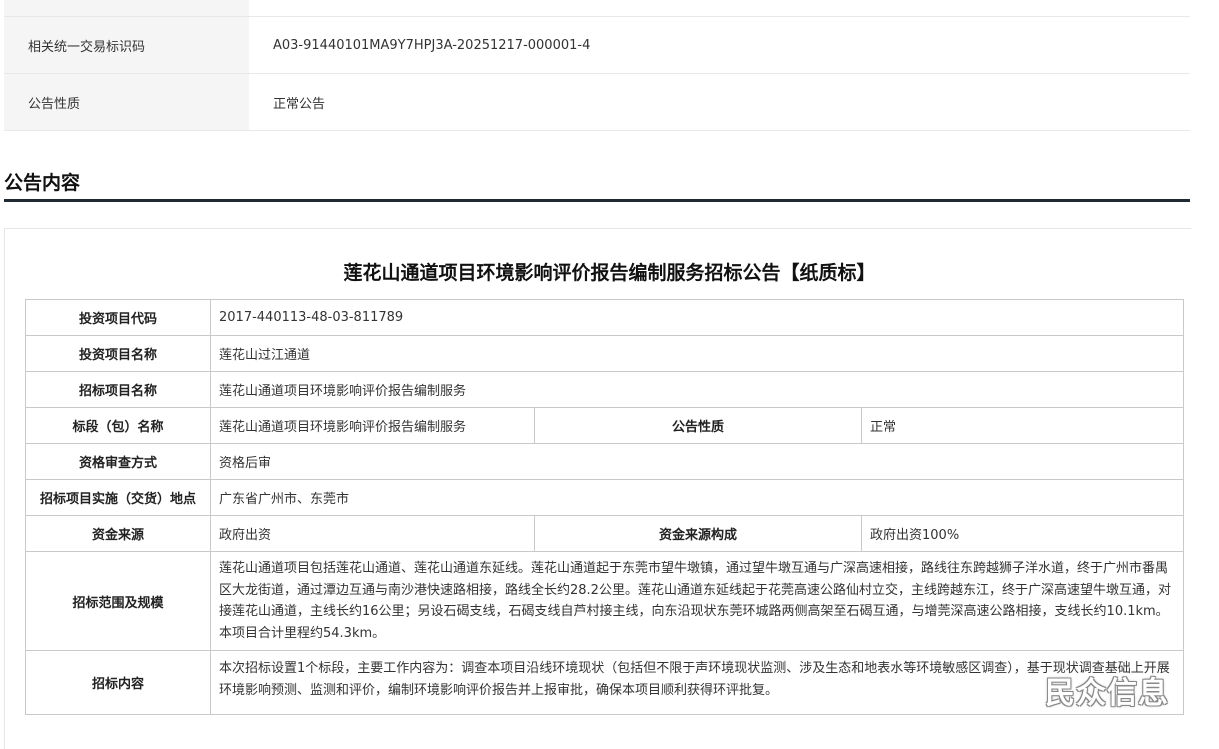 This screenshot has height=749, width=1219. I want to click on table-row: 资格审查方式 资格后审, so click(604, 461).